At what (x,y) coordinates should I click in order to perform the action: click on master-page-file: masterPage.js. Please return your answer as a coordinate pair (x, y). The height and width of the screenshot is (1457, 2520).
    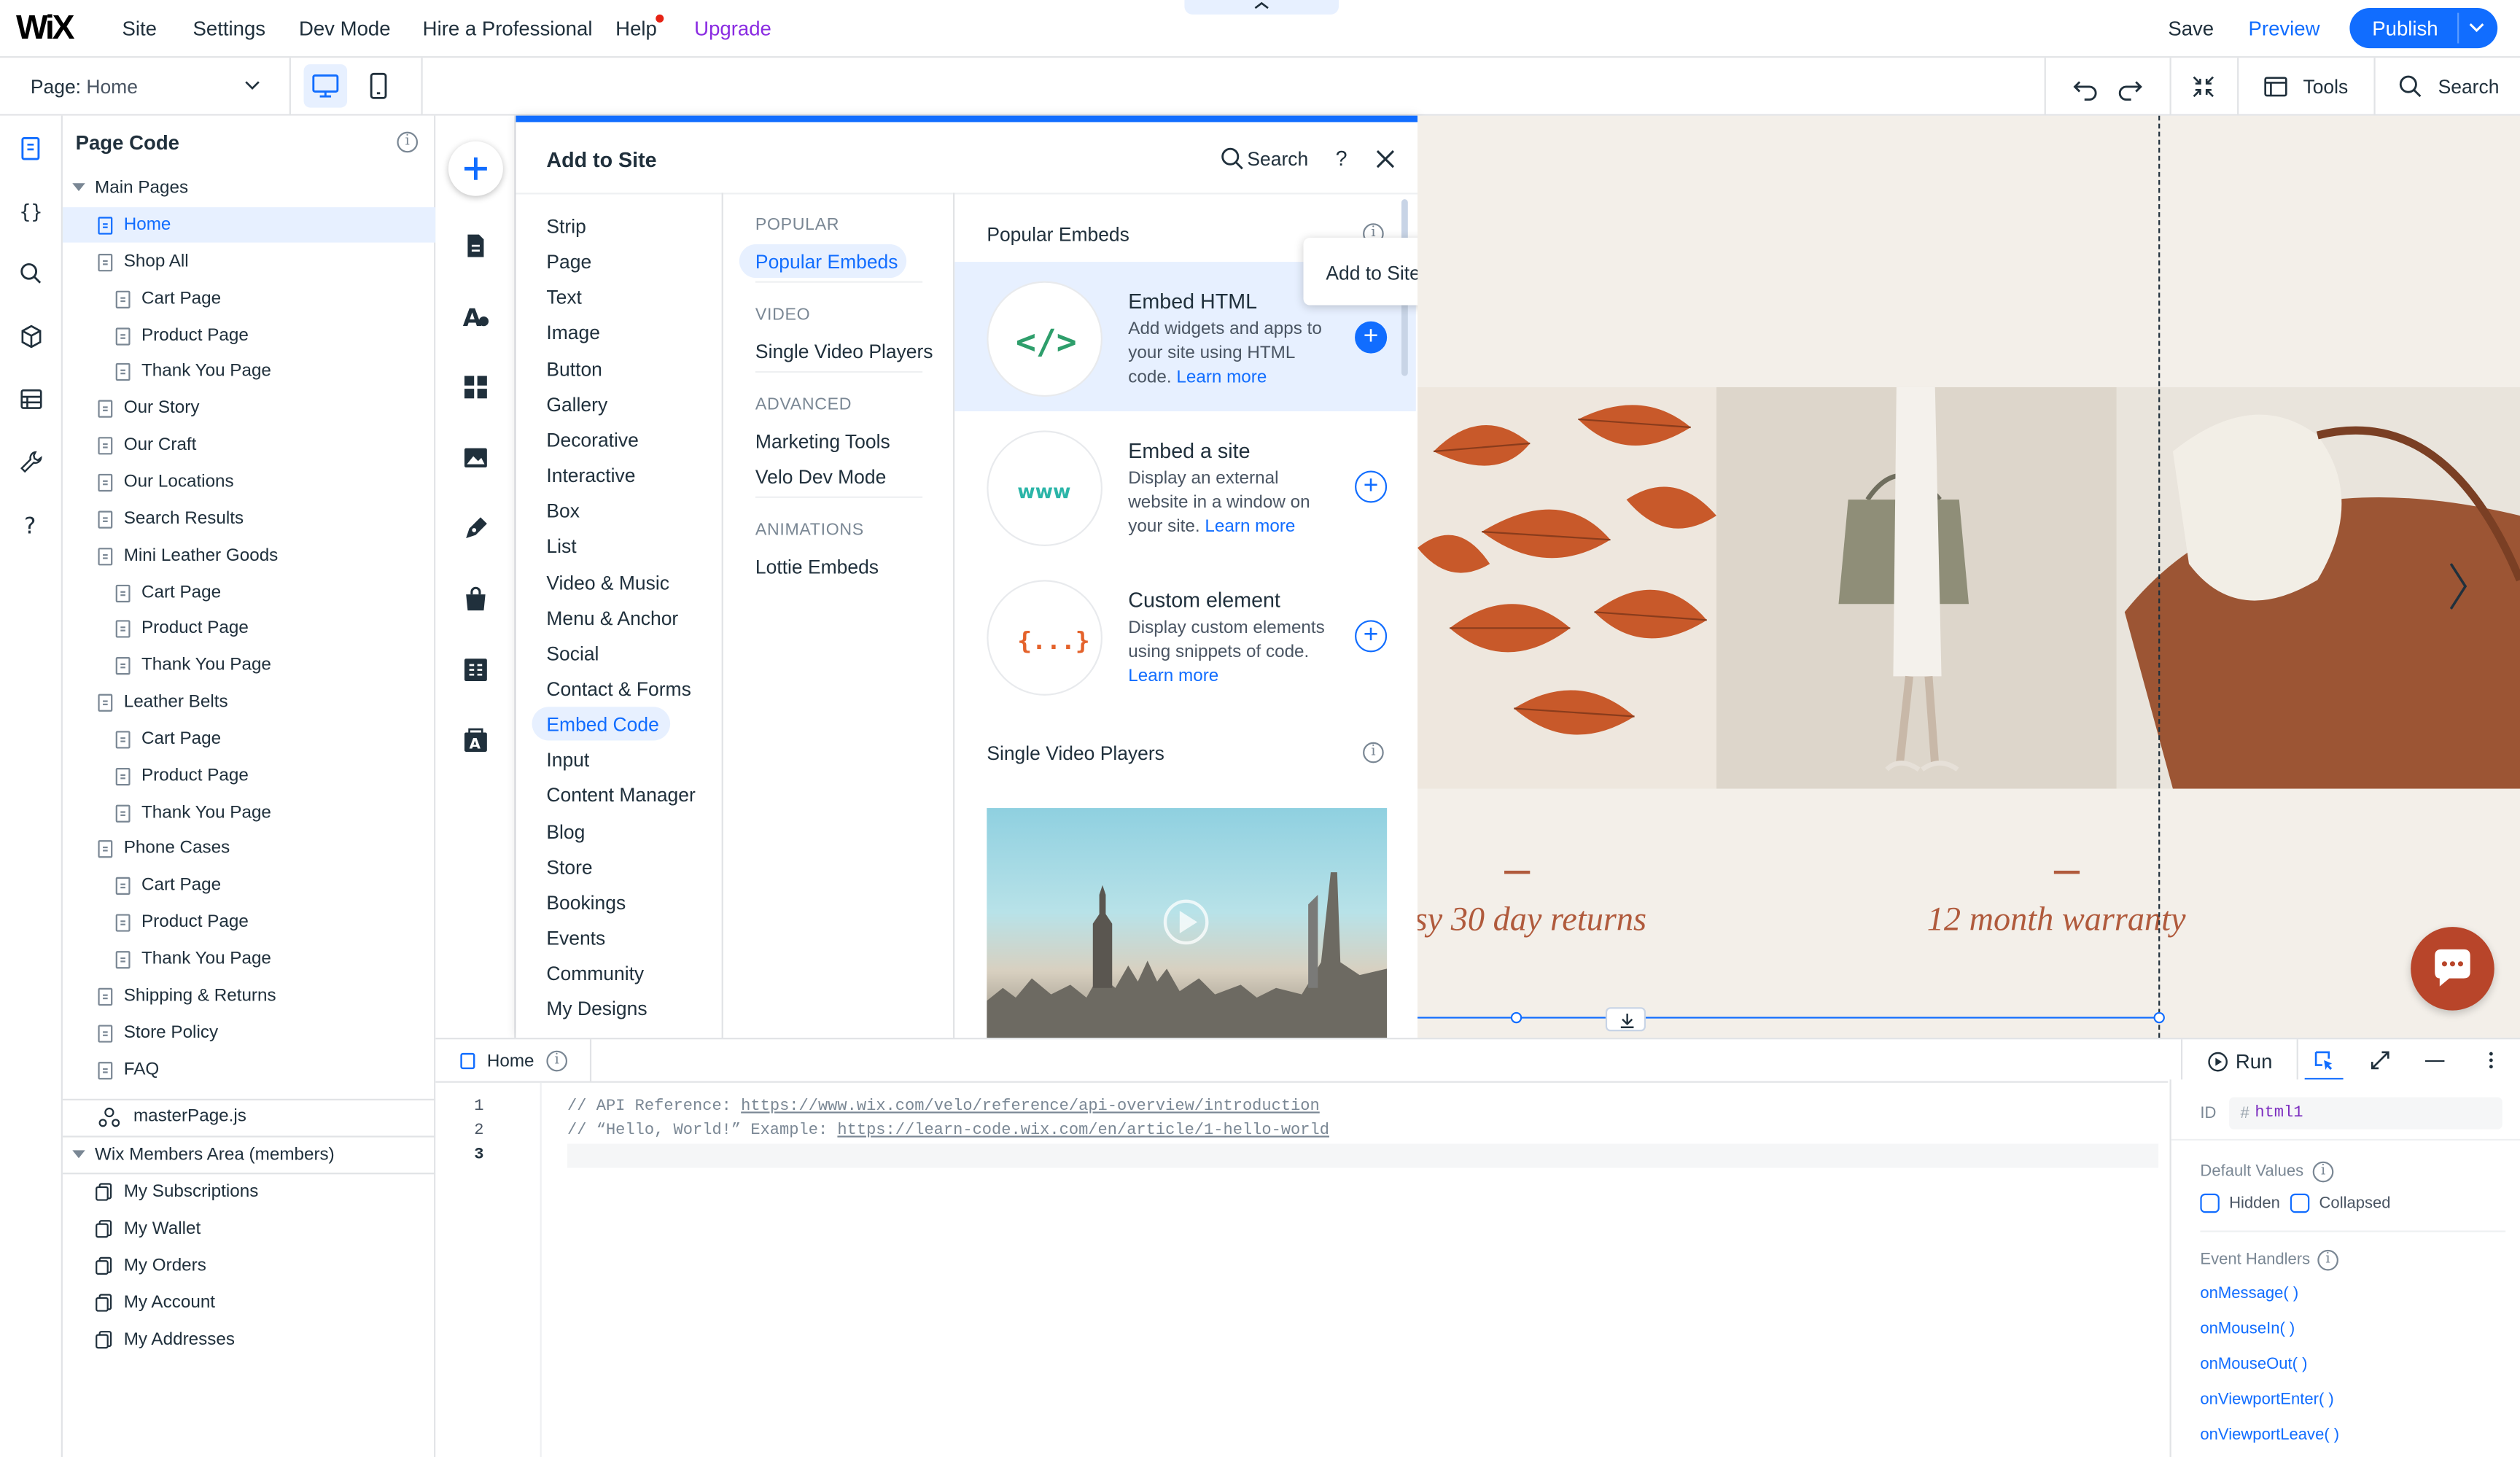
    Looking at the image, I should click on (249, 1117).